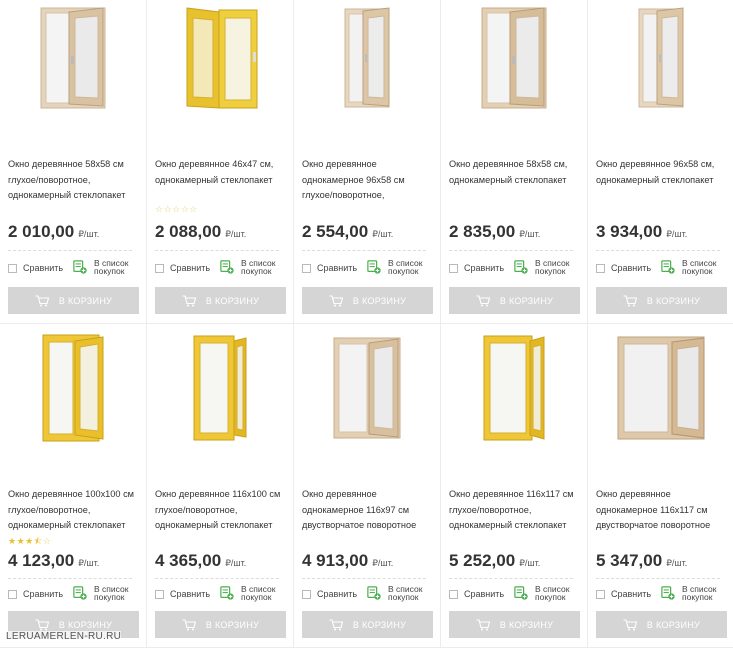 Image resolution: width=733 pixels, height=648 pixels. I want to click on price-value: 4 123,00, so click(41, 560).